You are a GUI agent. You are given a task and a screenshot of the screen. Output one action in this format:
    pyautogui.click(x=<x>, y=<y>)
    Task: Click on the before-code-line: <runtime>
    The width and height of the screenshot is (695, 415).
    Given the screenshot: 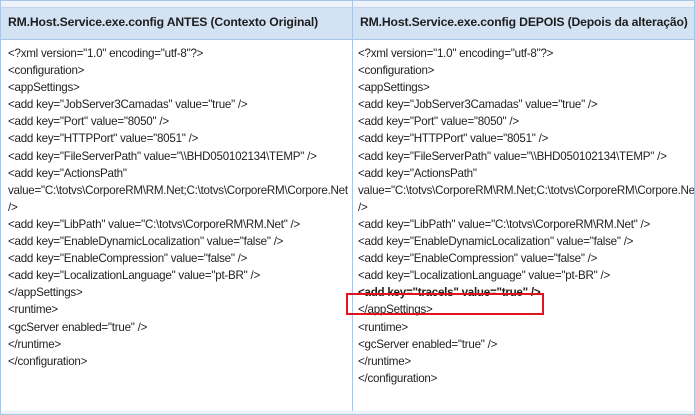 What is the action you would take?
    pyautogui.click(x=33, y=310)
    